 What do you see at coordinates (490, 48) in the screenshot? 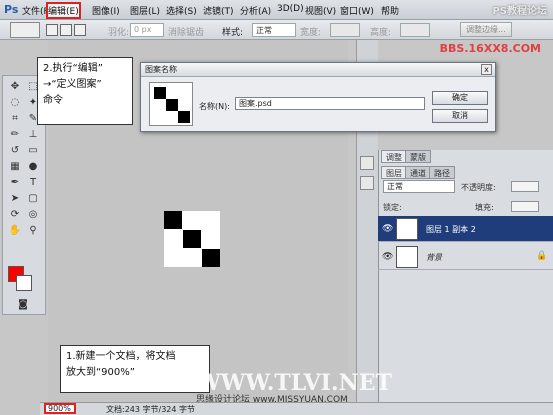
I see `watermark-url: BBS.16XX8.COM` at bounding box center [490, 48].